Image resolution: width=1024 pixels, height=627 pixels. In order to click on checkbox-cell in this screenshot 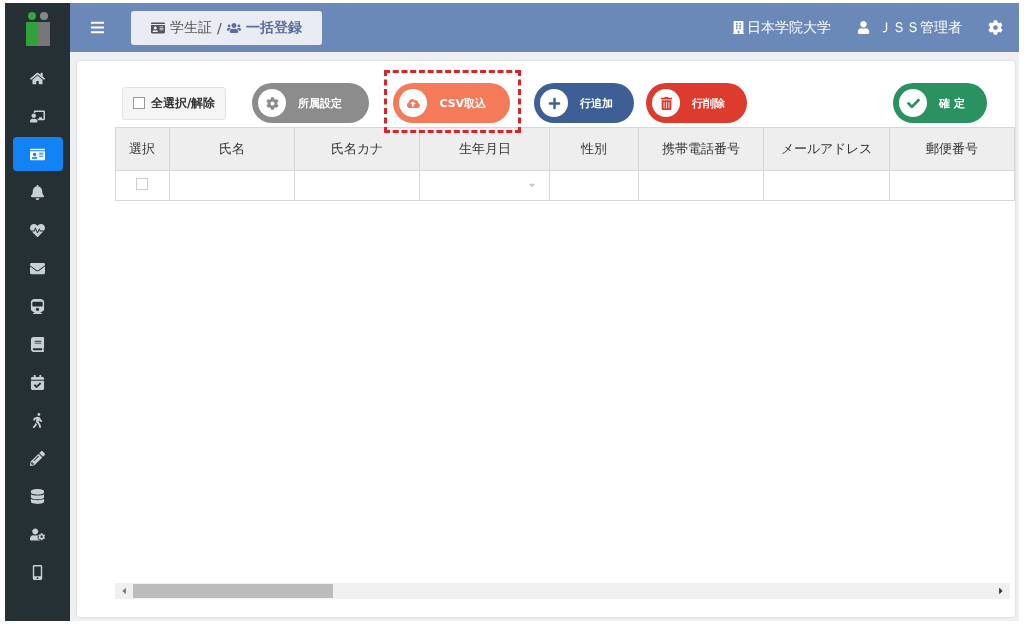, I will do `click(142, 185)`.